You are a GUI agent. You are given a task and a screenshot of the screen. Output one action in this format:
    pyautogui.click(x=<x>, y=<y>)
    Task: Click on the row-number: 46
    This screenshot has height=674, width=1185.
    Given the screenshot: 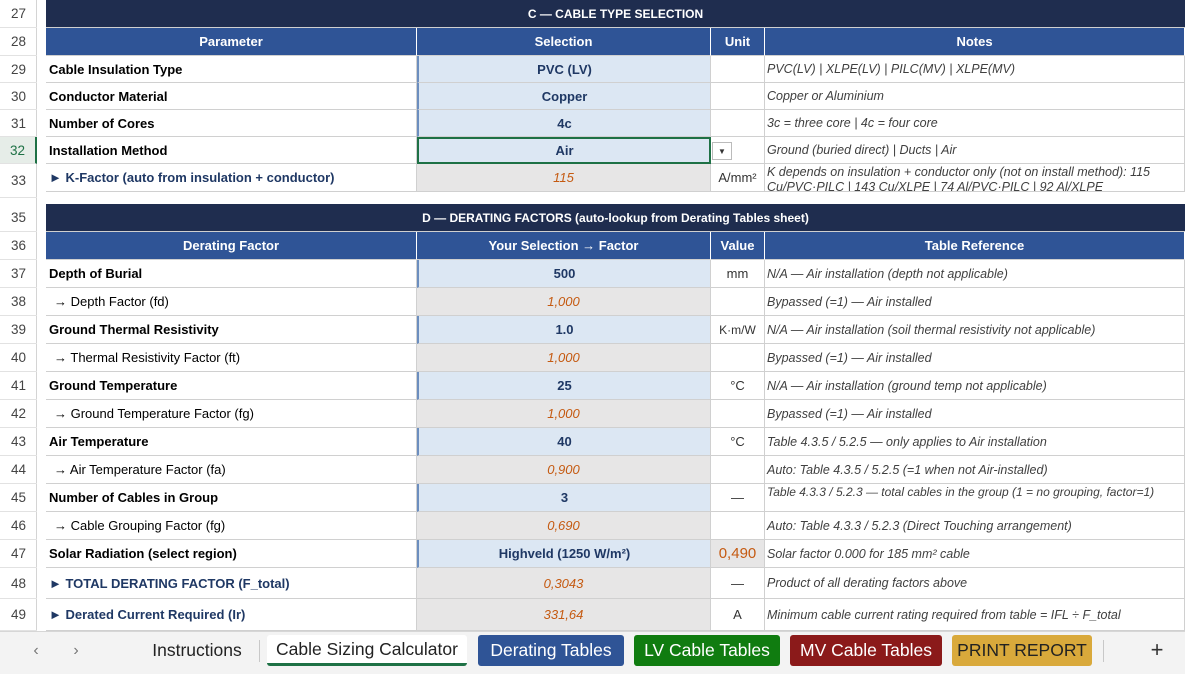 What is the action you would take?
    pyautogui.click(x=18, y=526)
    